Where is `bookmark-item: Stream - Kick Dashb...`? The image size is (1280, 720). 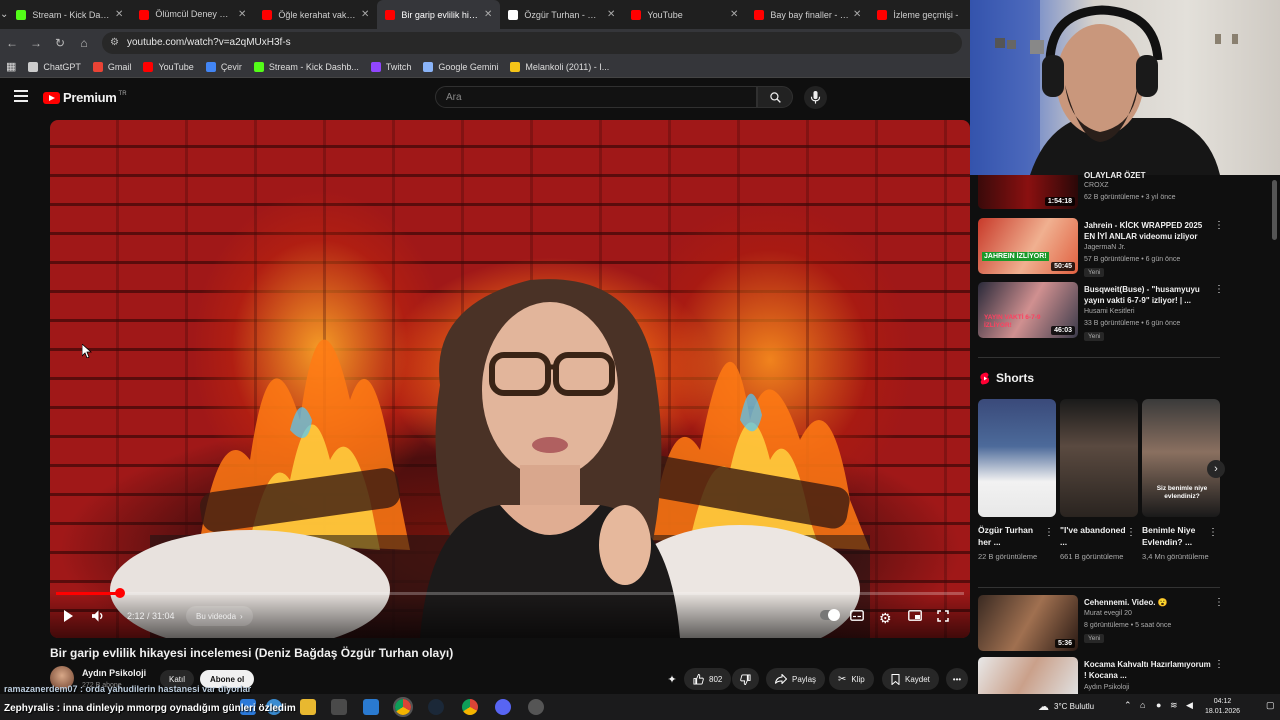 bookmark-item: Stream - Kick Dashb... is located at coordinates (306, 66).